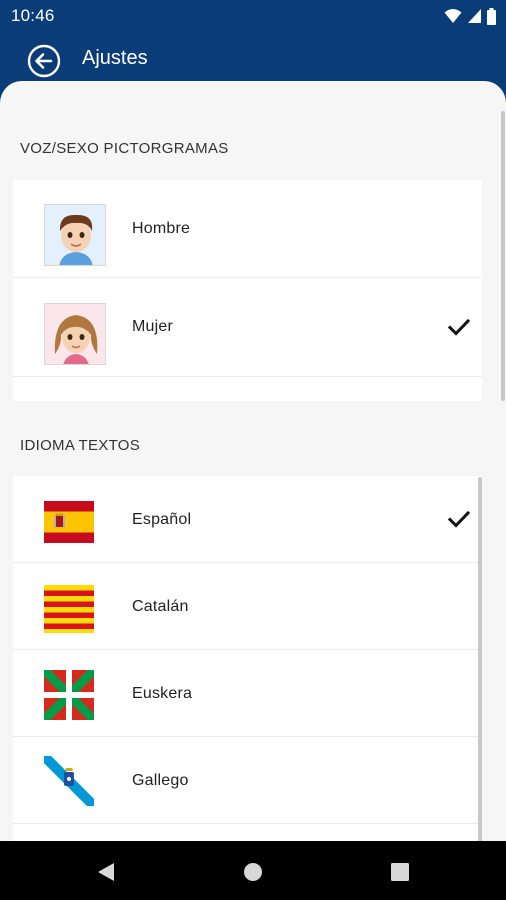 The height and width of the screenshot is (900, 506). I want to click on boy-avatar-icon, so click(75, 235).